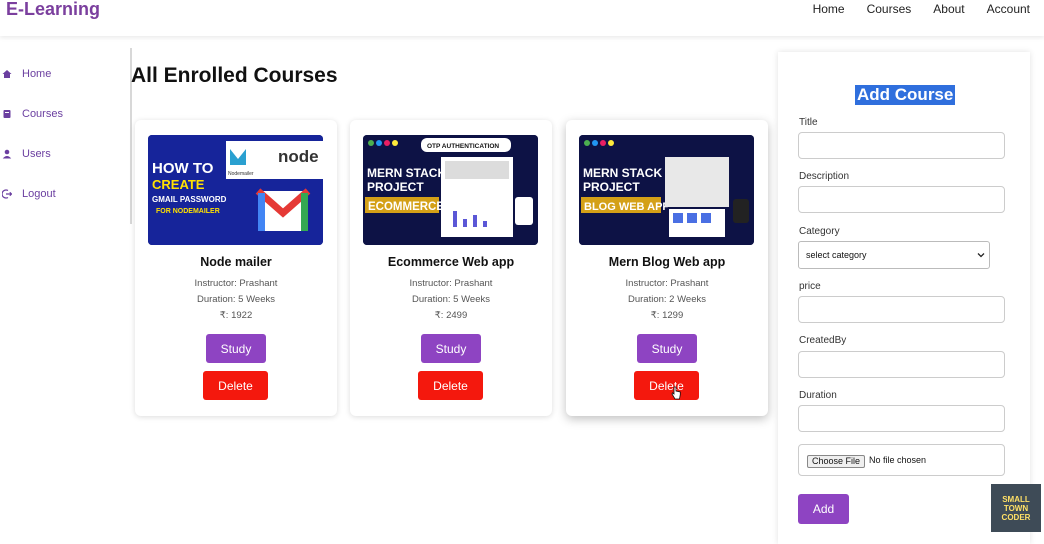 This screenshot has height=544, width=1044. I want to click on createdby-input, so click(901, 364).